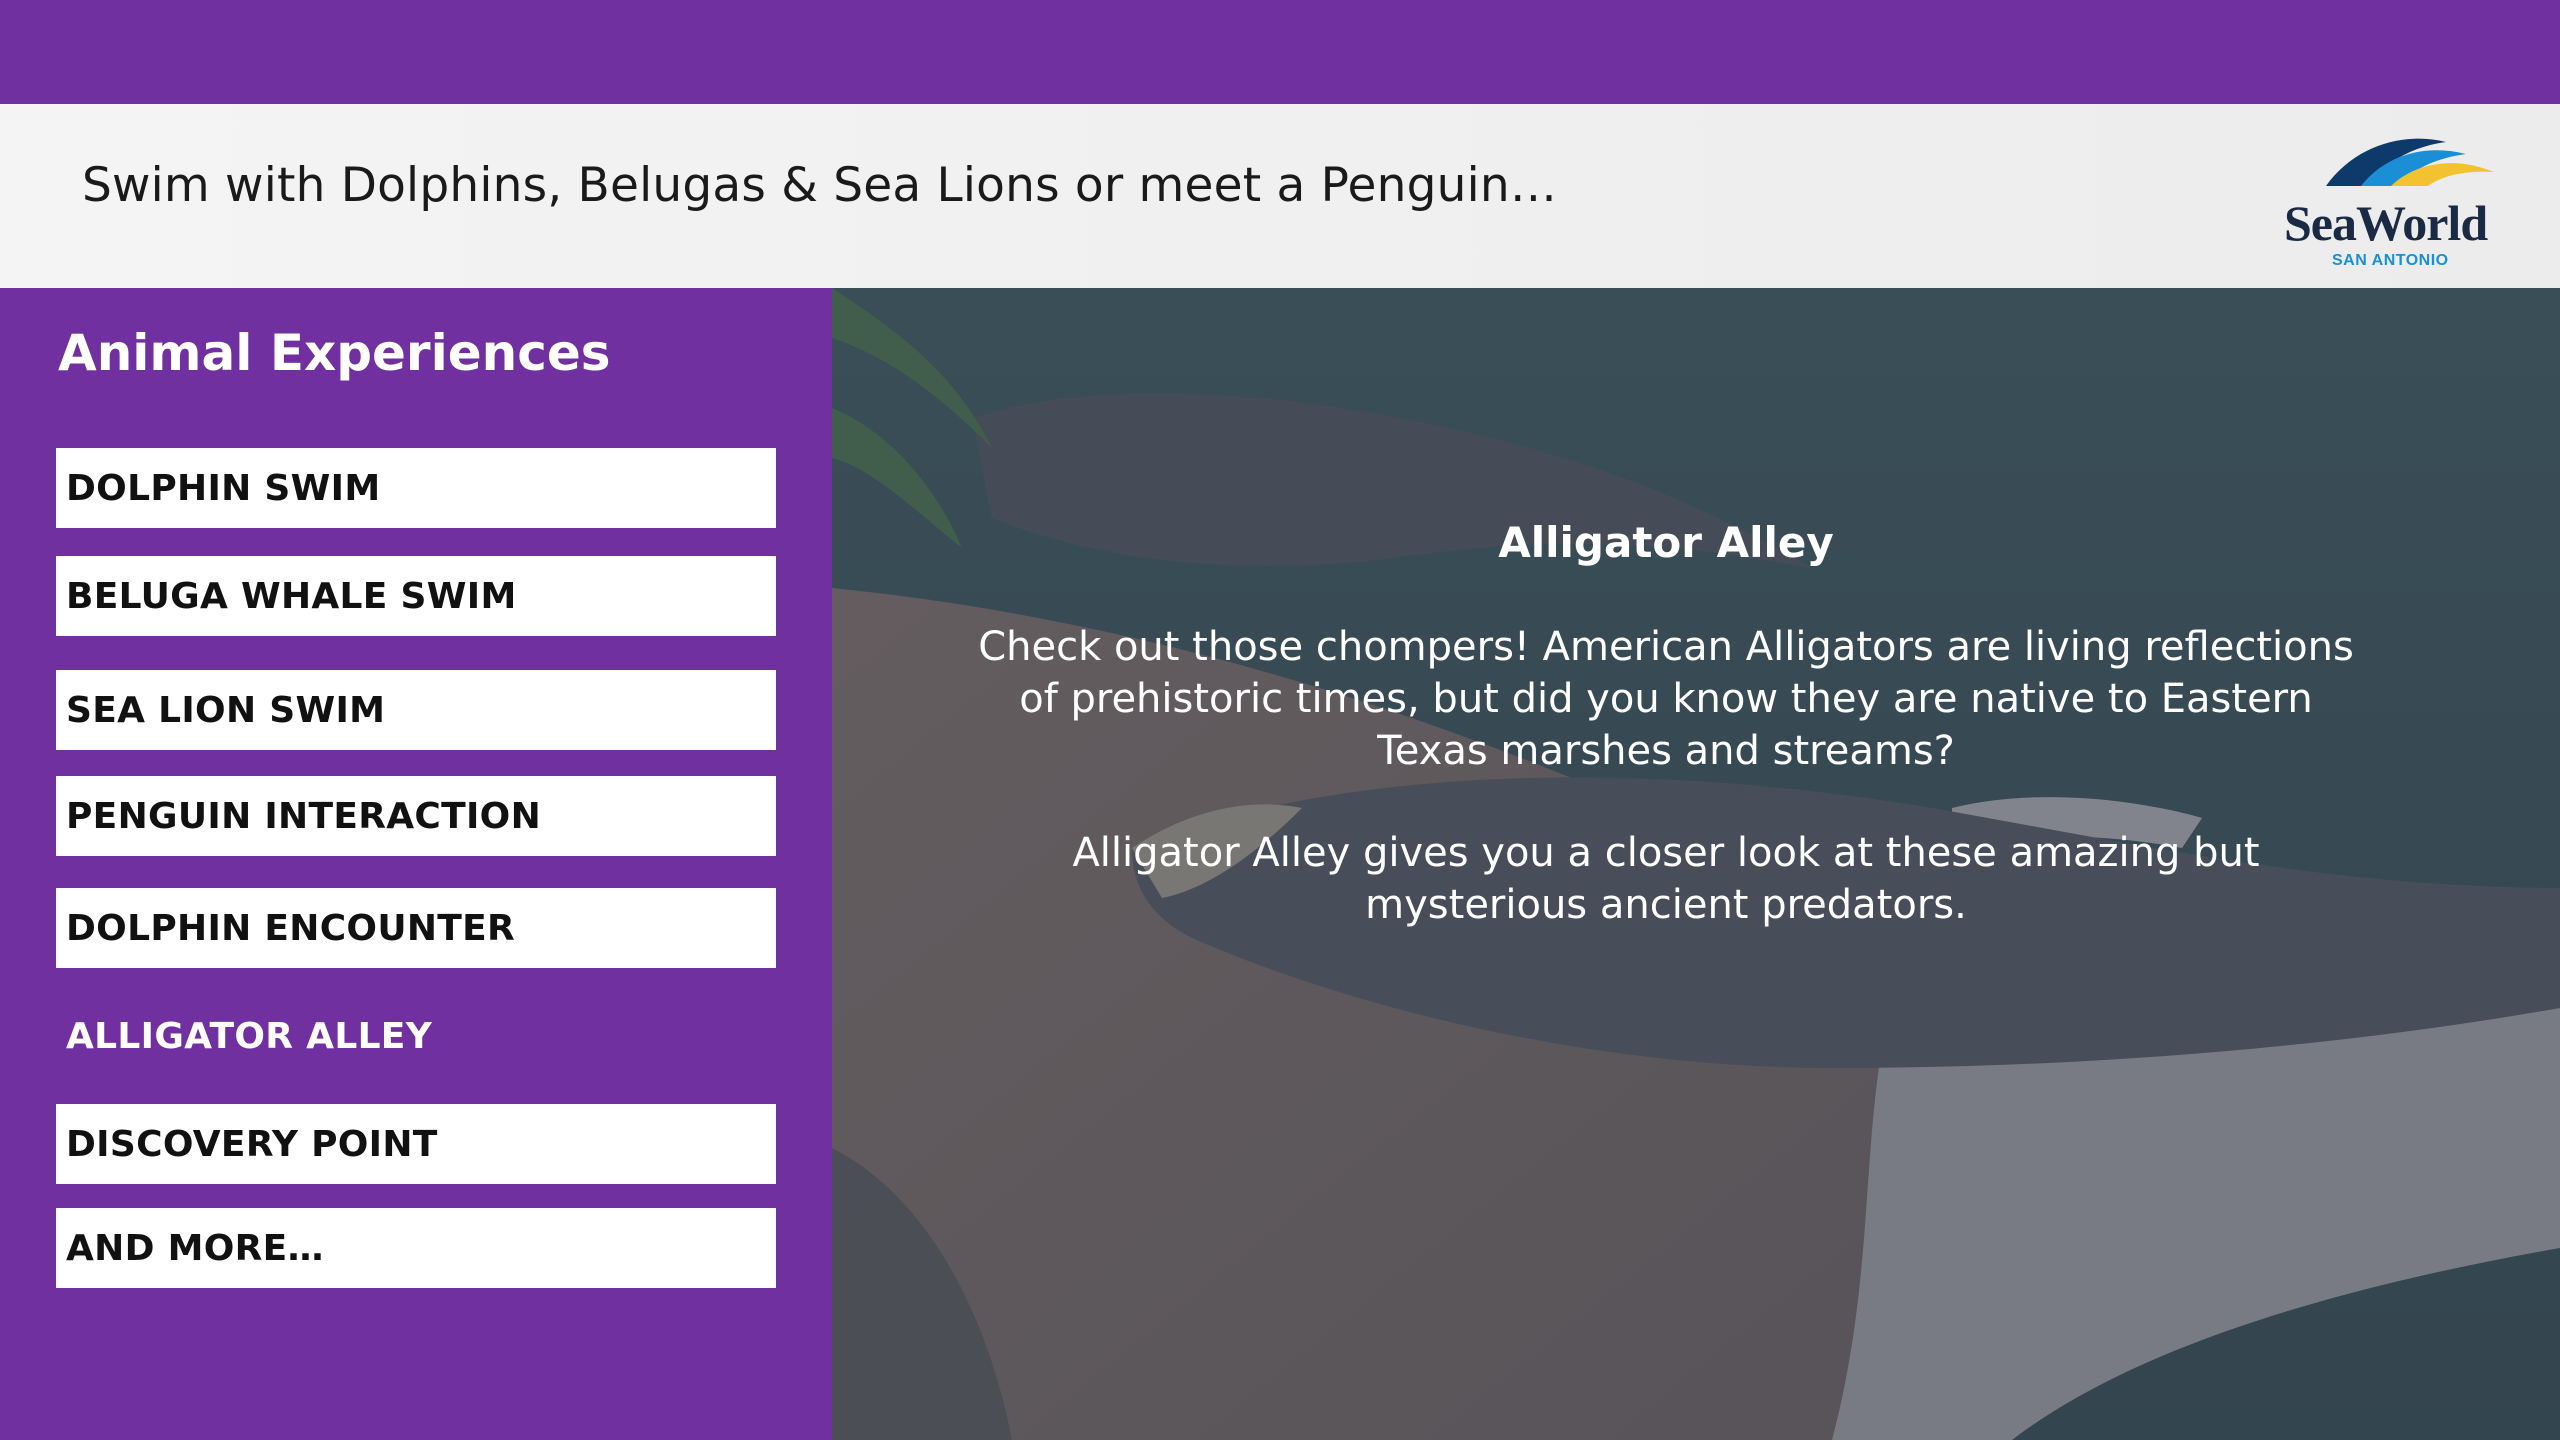 This screenshot has height=1440, width=2560. Describe the element at coordinates (2390, 260) in the screenshot. I see `logo-location-text: SAN ANTONIO` at that location.